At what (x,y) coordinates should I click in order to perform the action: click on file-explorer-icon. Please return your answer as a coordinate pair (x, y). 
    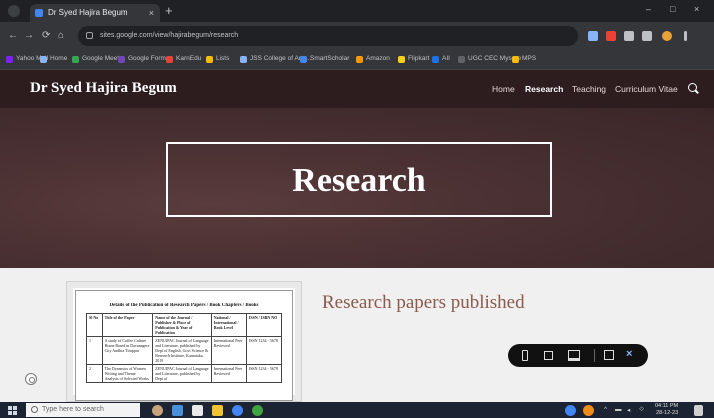
    Looking at the image, I should click on (217, 410).